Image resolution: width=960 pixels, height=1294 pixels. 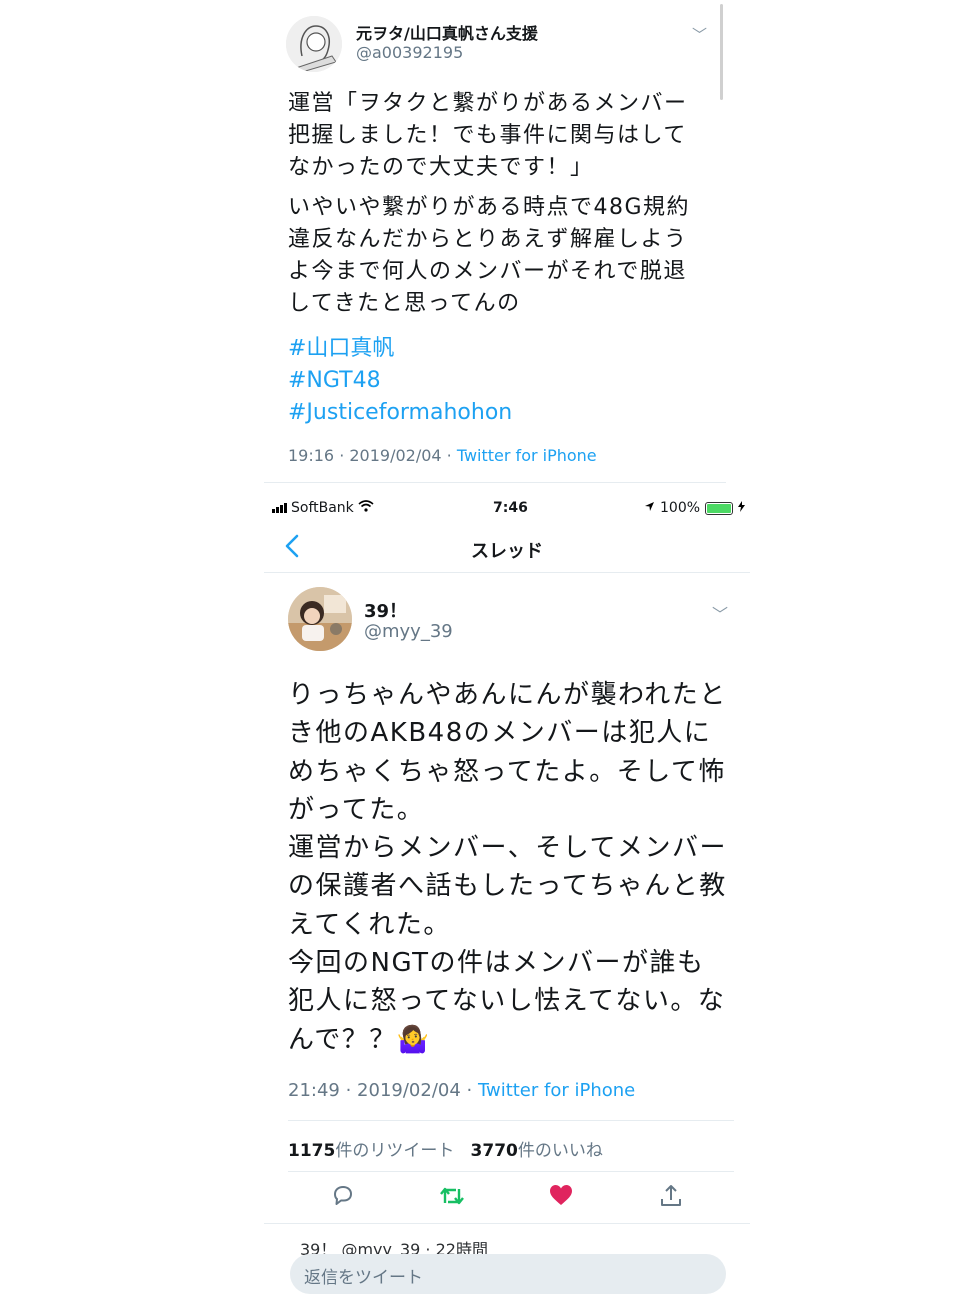 What do you see at coordinates (400, 349) in the screenshot?
I see `hashtag-link: #山口真帆` at bounding box center [400, 349].